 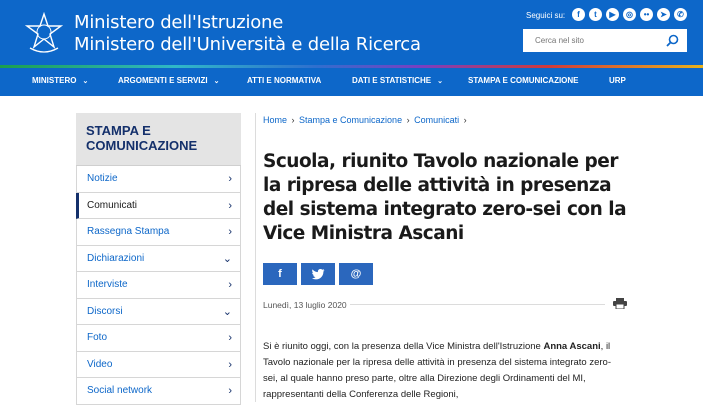 What do you see at coordinates (680, 14) in the screenshot?
I see `whatsapp-icon: ✆` at bounding box center [680, 14].